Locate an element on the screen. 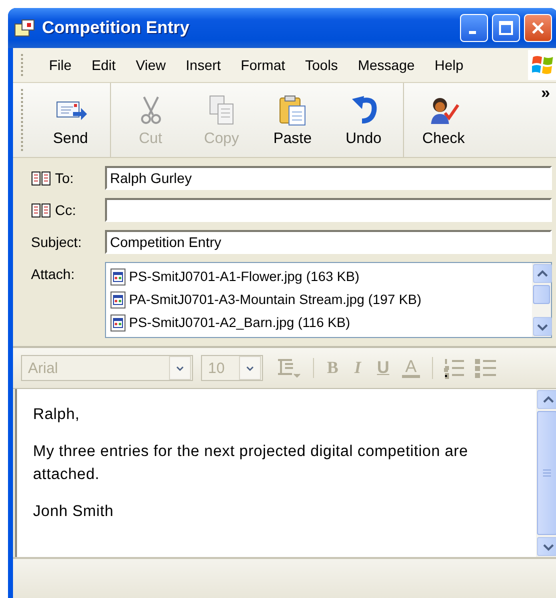 The width and height of the screenshot is (556, 598). attachment-list: PS-SmitJ0701-A1-Flower.jpg (163 KB) PA-SmitJ0701-A3-Mountain Stream.jpg (197 KB) PS-SmitJ0701-A2_Barn.jpg (116 KB) is located at coordinates (328, 300).